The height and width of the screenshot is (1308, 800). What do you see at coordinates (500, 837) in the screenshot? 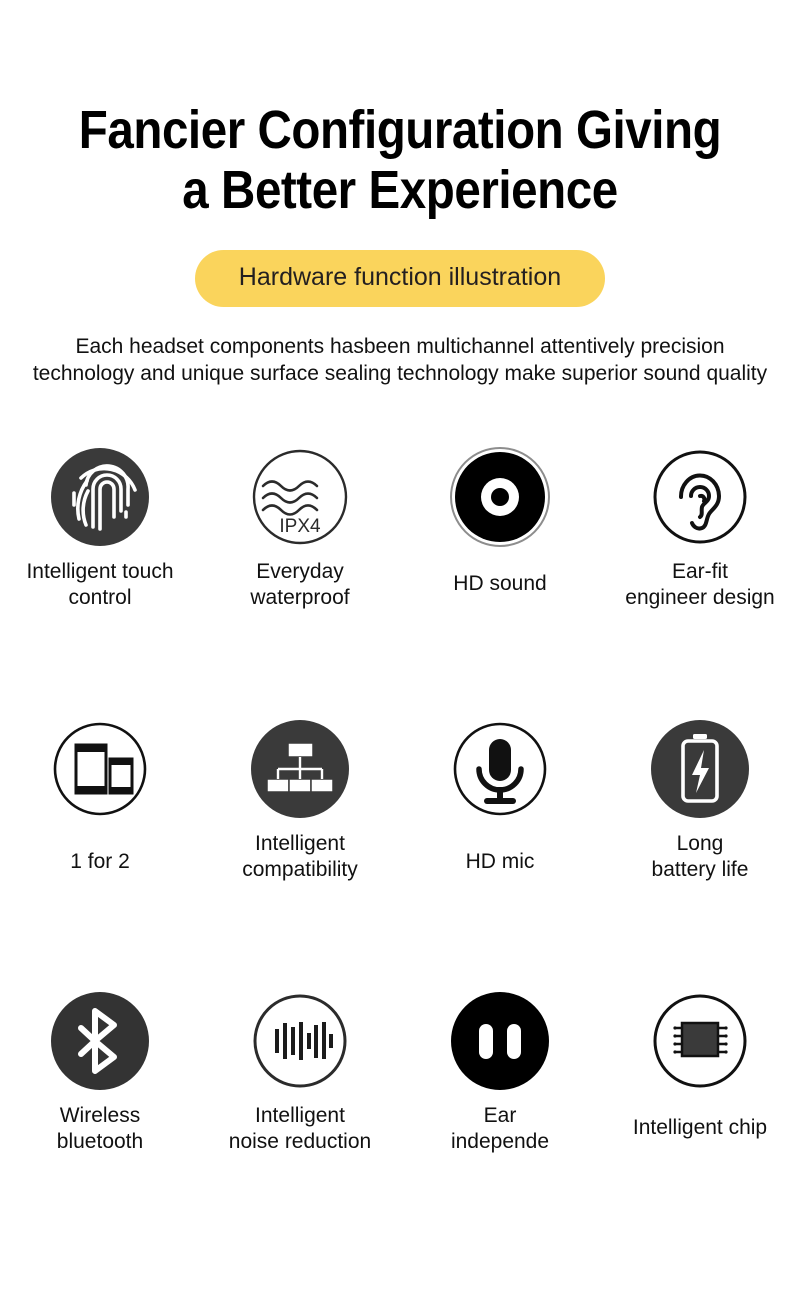
I see `feature-item-hd-mic: HD mic` at bounding box center [500, 837].